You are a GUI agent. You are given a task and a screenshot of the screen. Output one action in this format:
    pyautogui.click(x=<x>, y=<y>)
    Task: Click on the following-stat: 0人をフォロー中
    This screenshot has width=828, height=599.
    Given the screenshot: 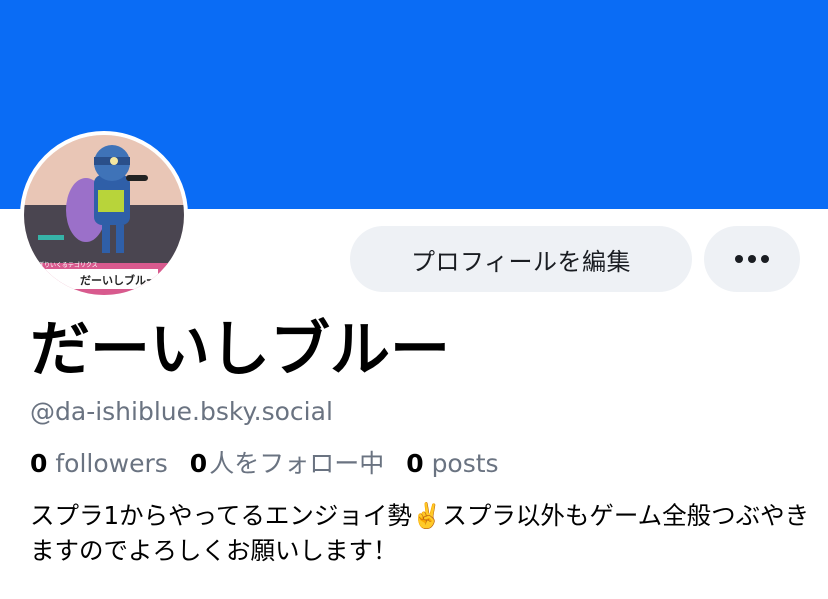 What is the action you would take?
    pyautogui.click(x=287, y=464)
    